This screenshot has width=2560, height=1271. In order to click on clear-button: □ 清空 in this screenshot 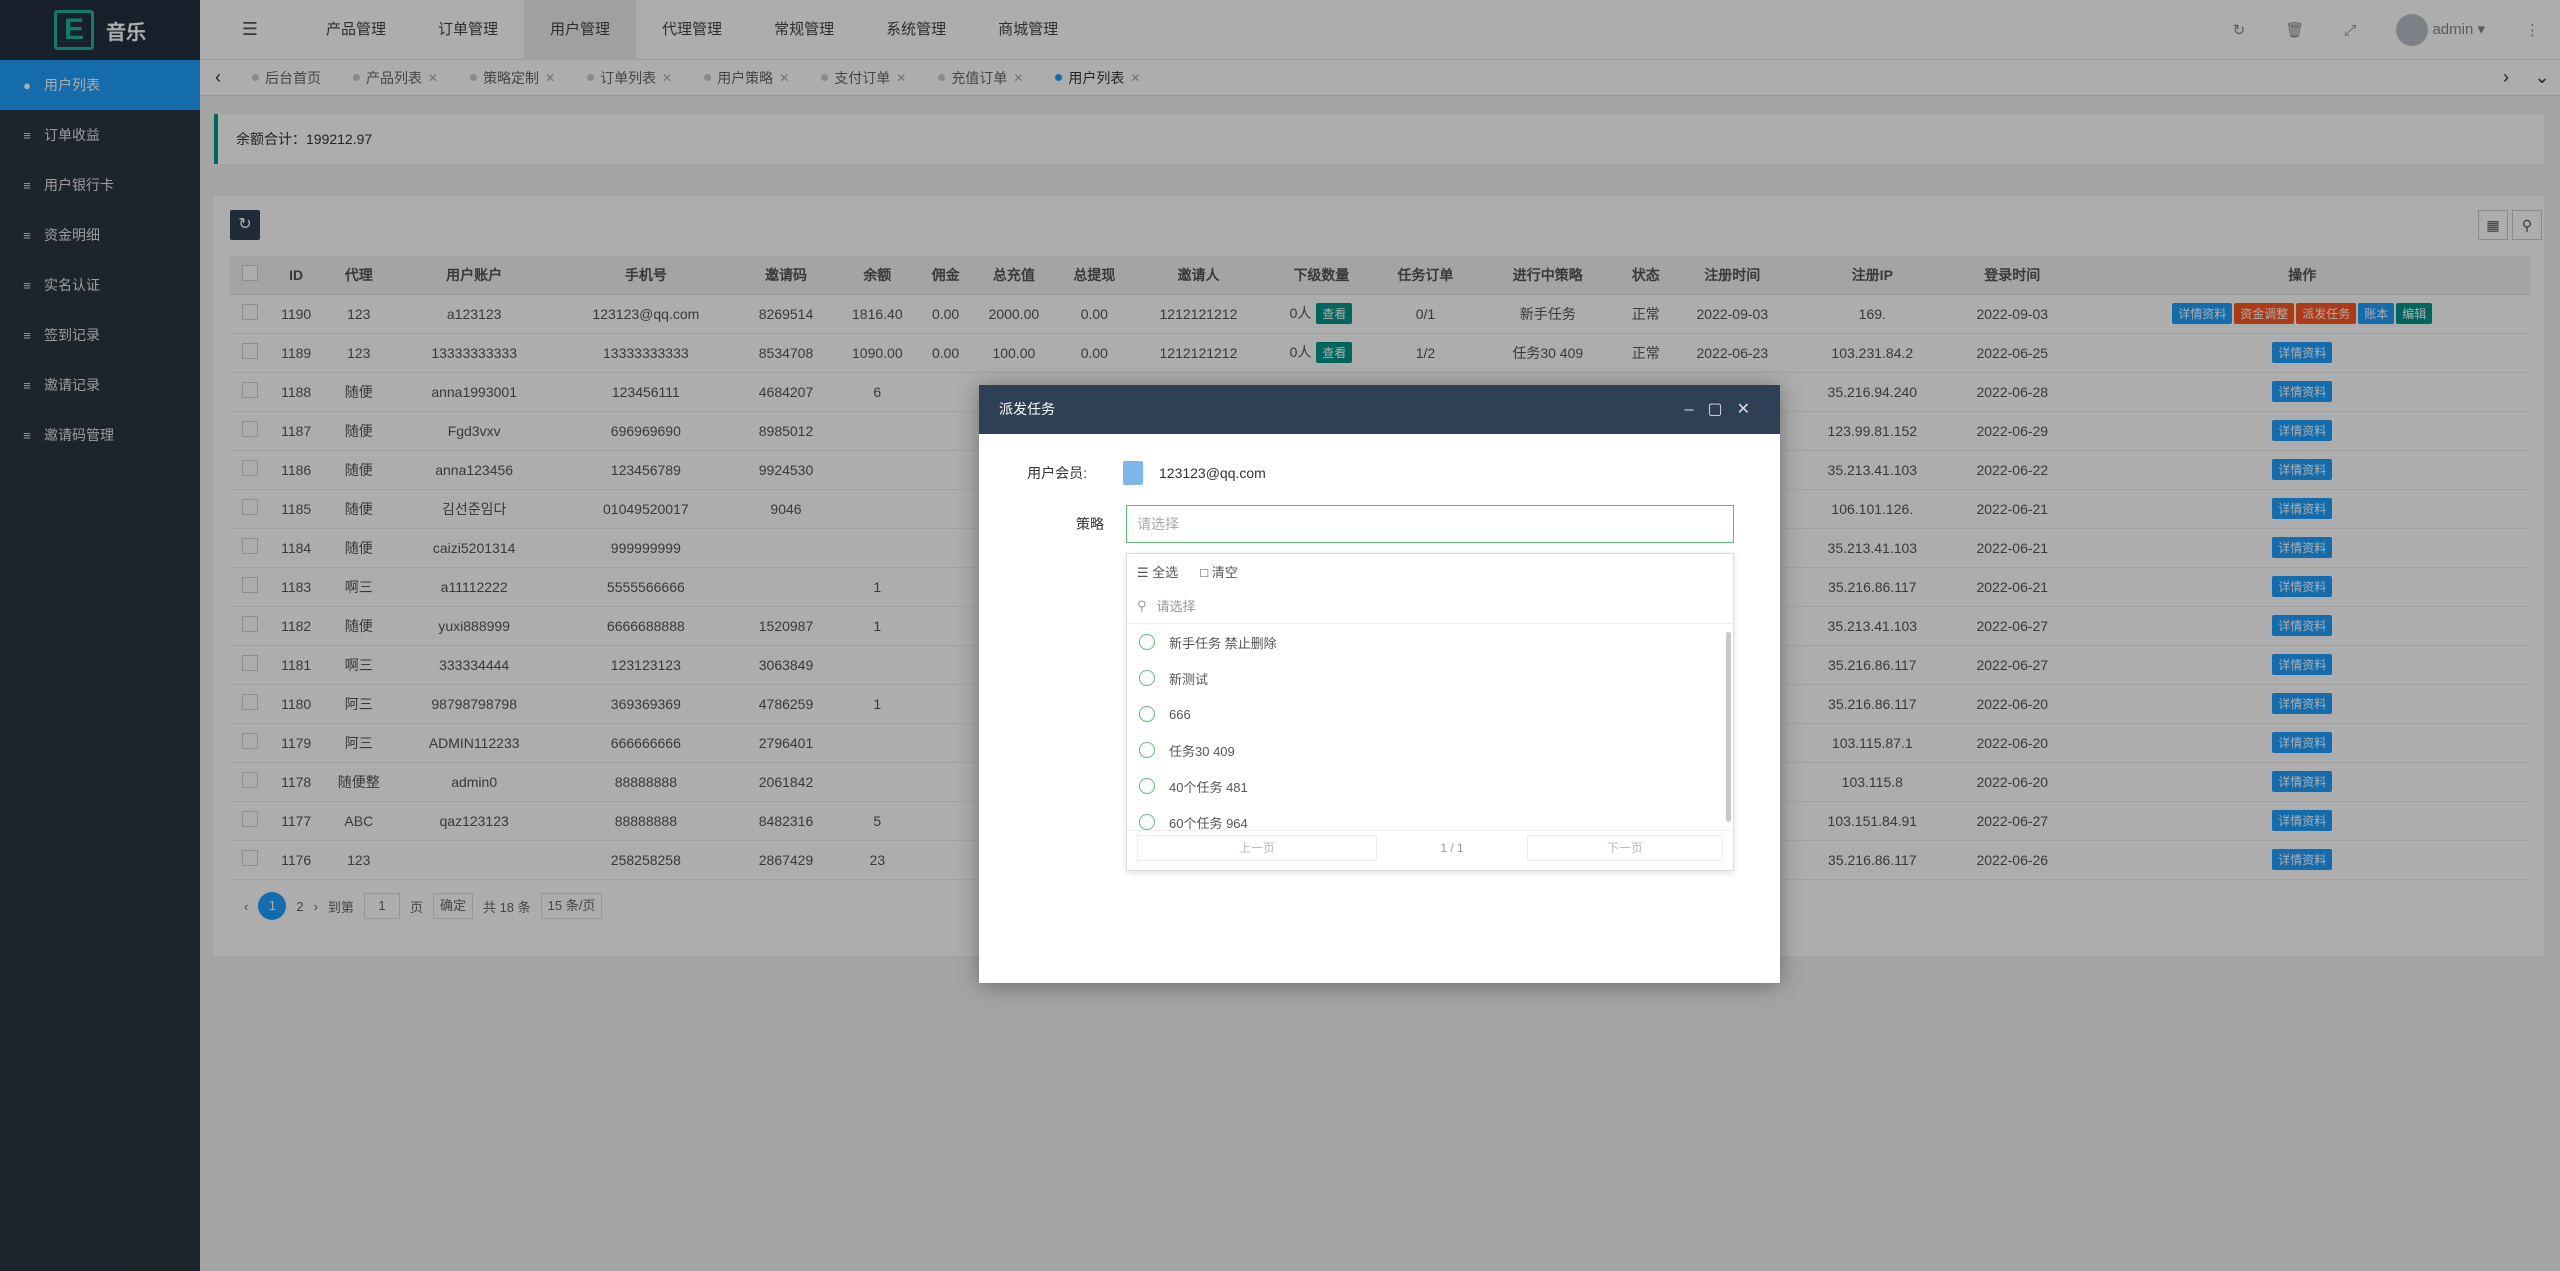, I will do `click(1219, 571)`.